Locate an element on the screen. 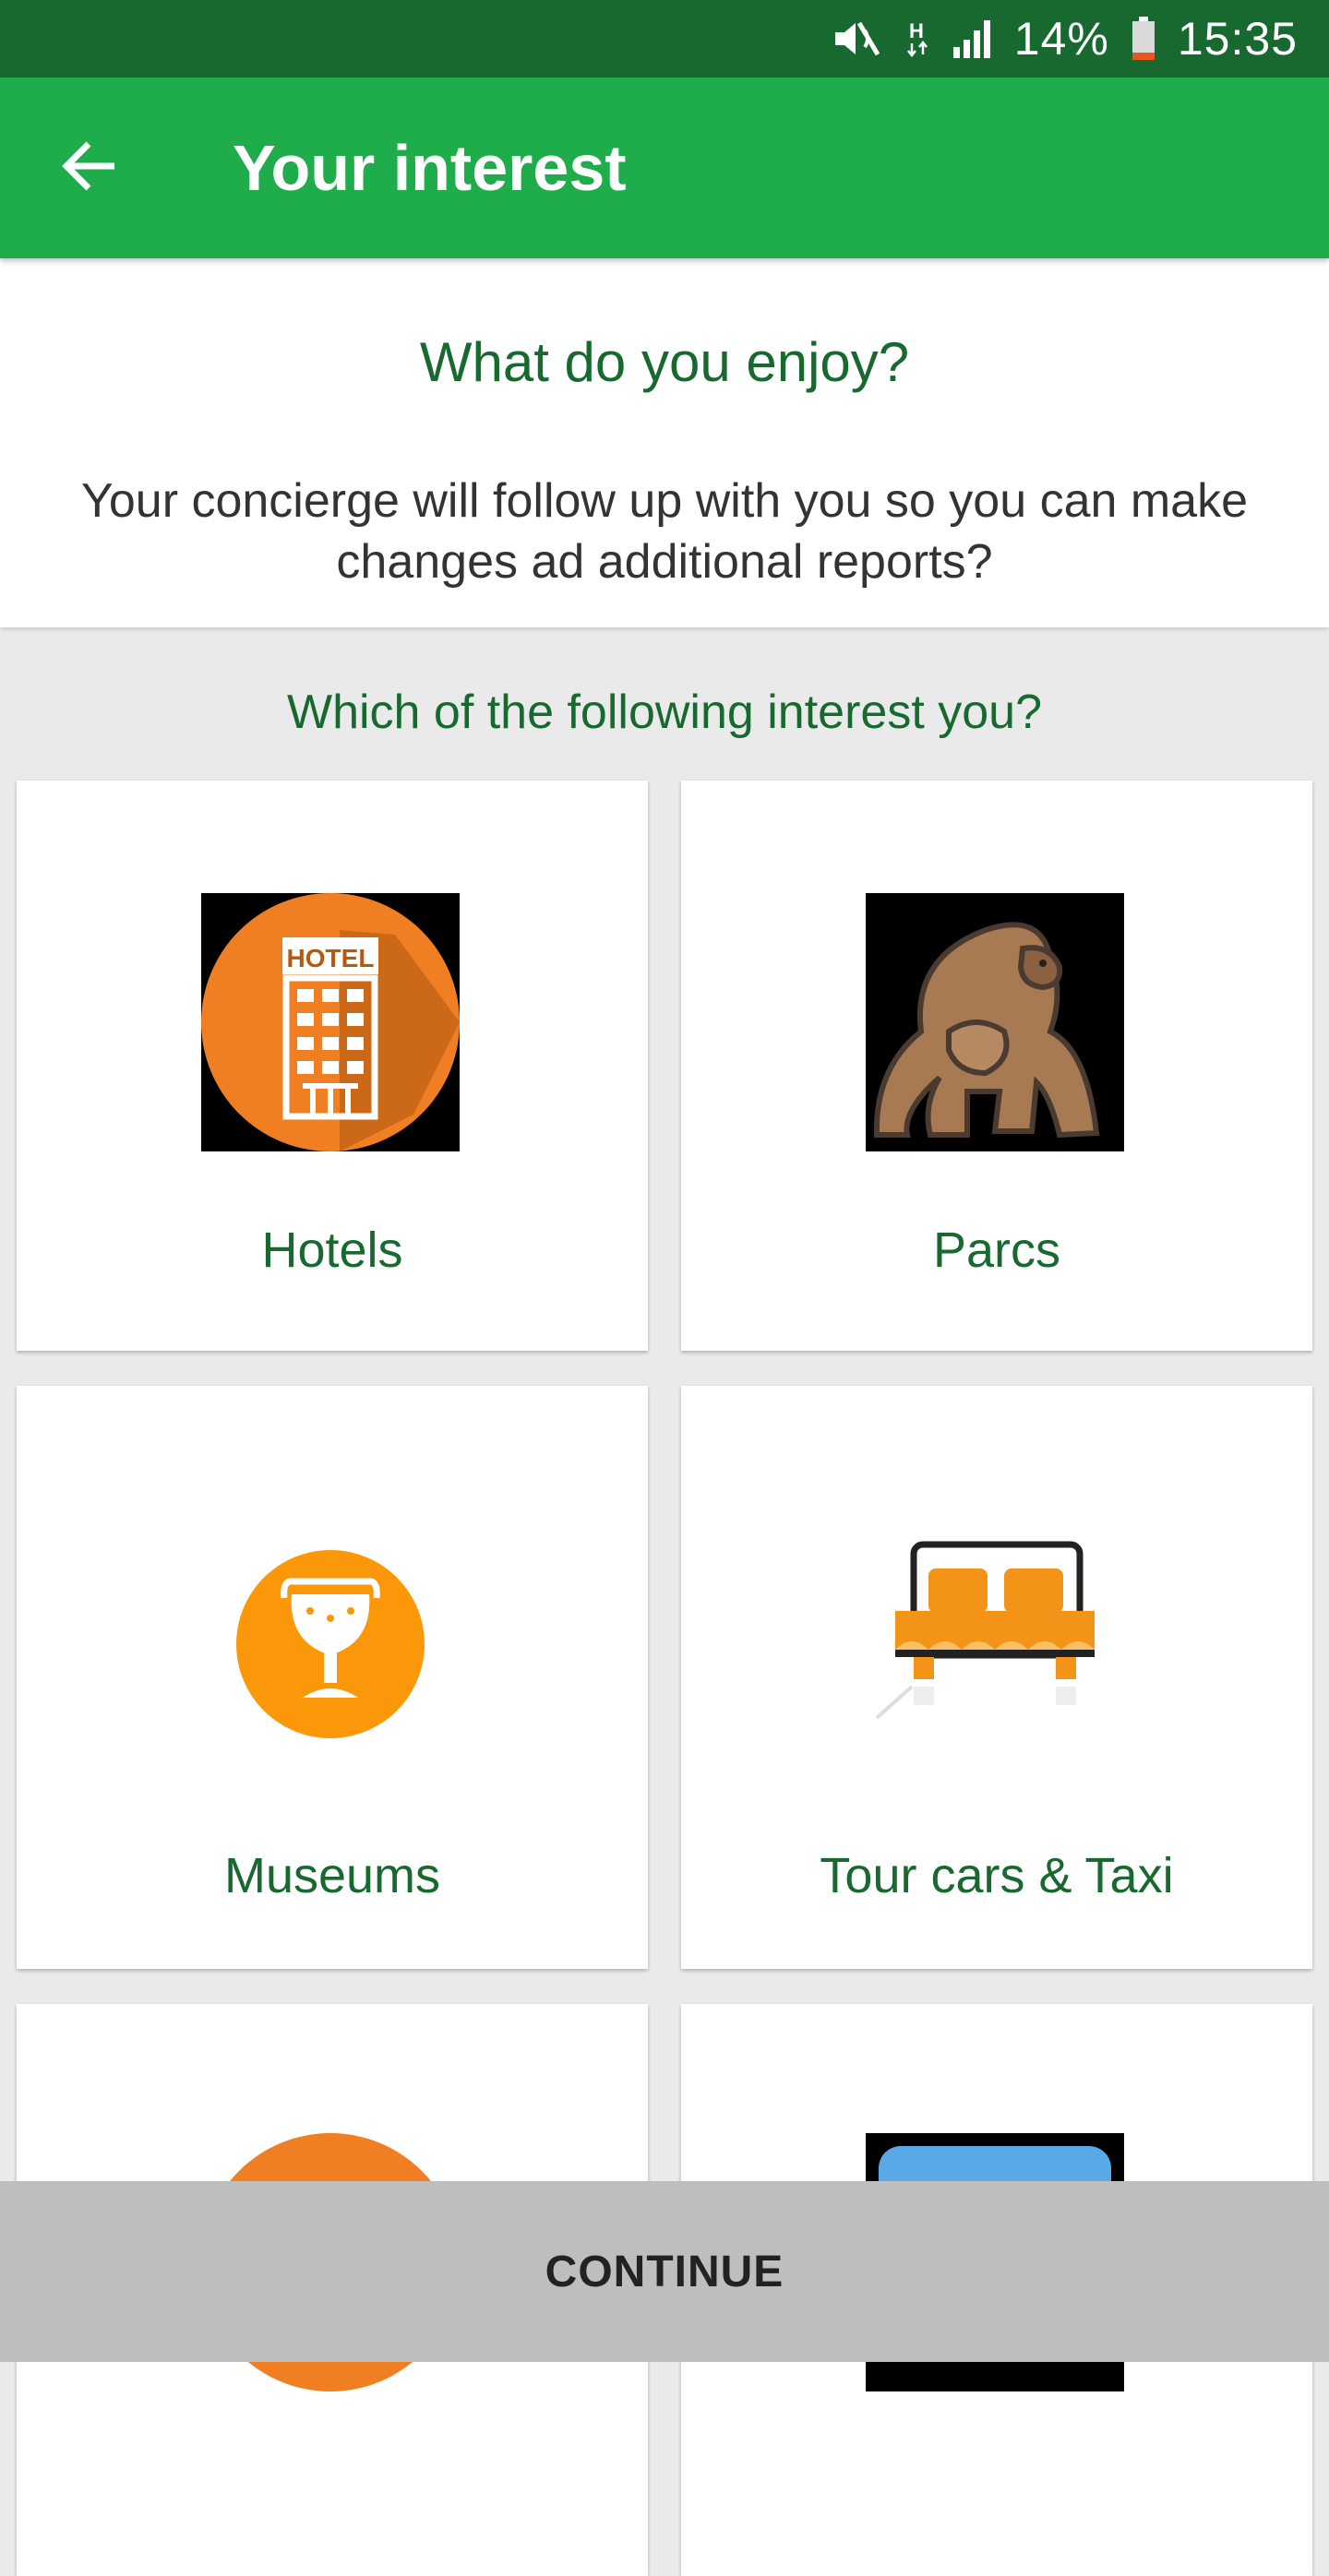 The height and width of the screenshot is (2576, 1329). interest-tile-parcs: Parcs is located at coordinates (997, 1066).